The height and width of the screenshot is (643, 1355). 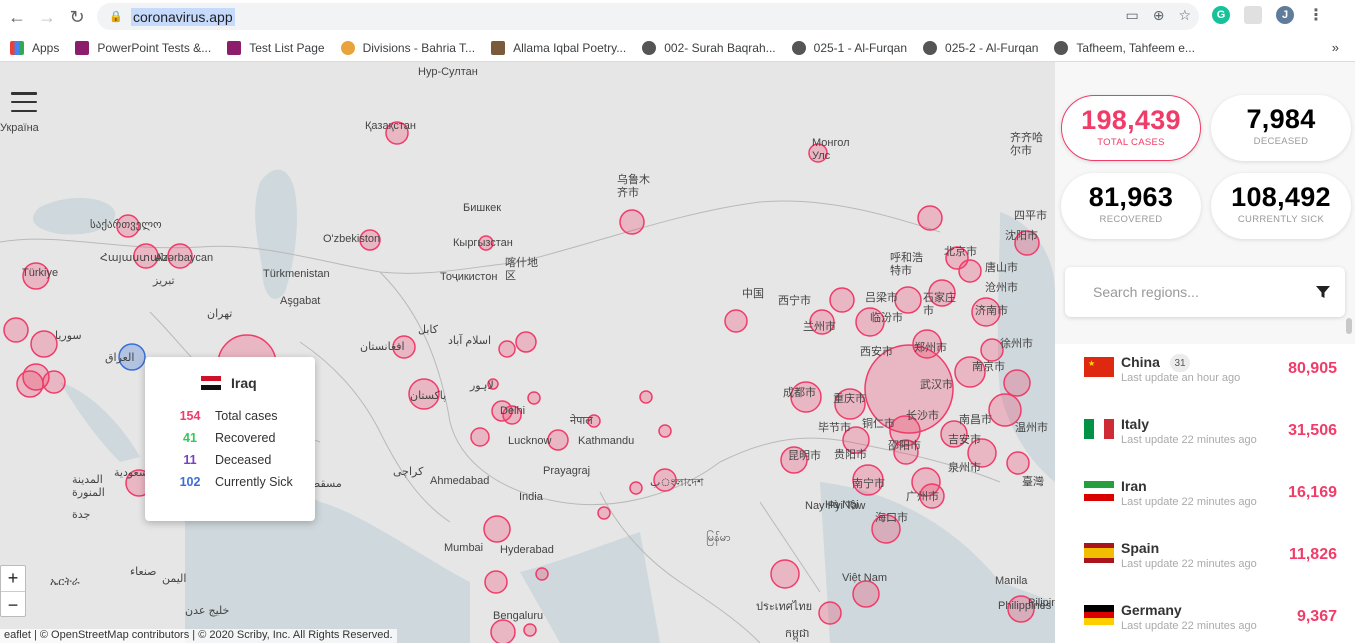 What do you see at coordinates (1131, 15) in the screenshot?
I see `cast-icon: ▭` at bounding box center [1131, 15].